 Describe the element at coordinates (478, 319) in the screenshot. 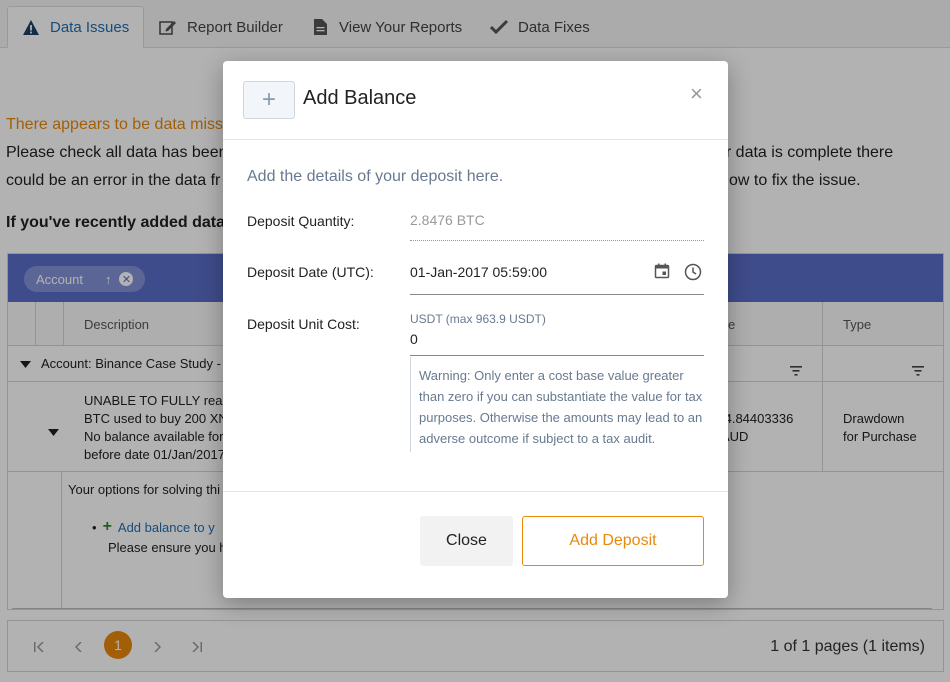

I see `unit-cost-hint: USDT (max 963.9 USDT)` at that location.